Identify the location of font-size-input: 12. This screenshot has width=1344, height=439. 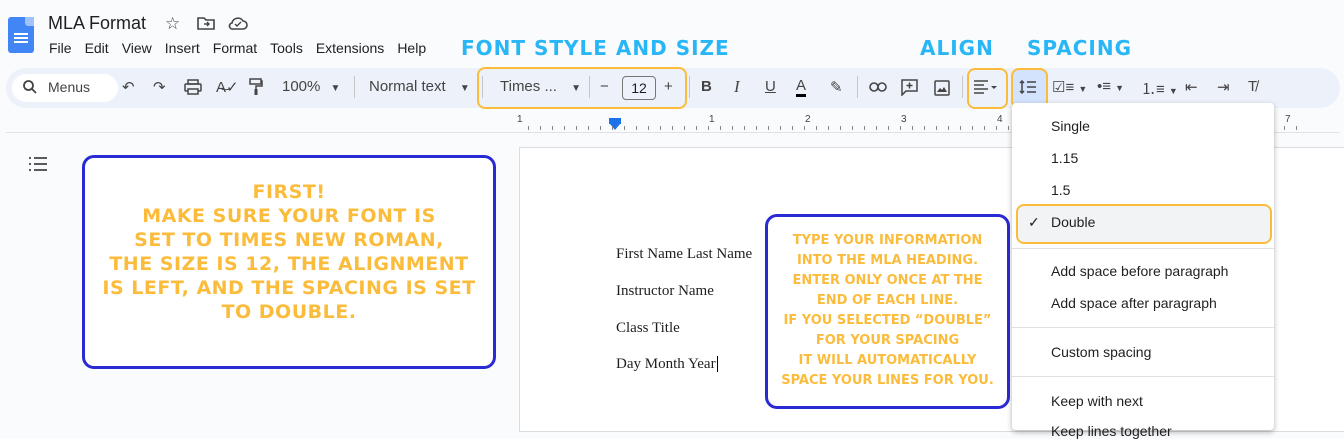
(639, 88).